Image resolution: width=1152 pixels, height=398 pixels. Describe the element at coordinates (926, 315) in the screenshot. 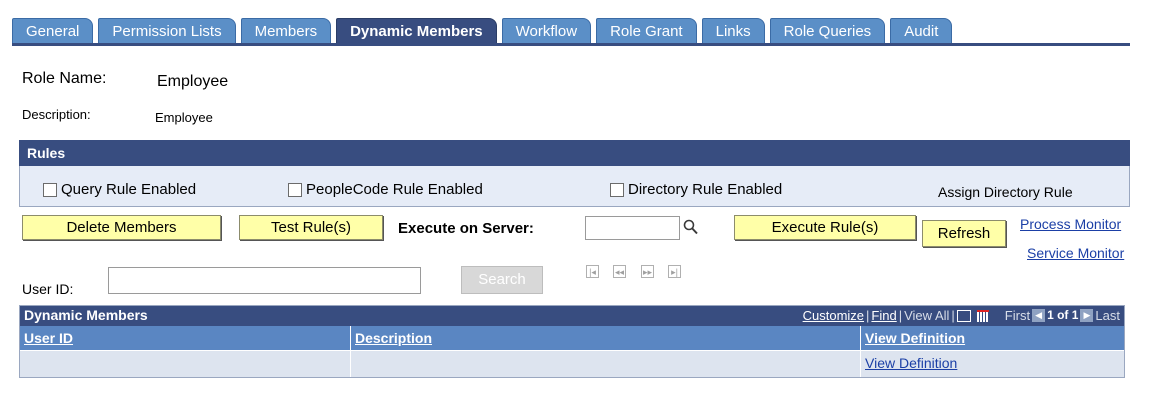

I see `view-all-link: View All` at that location.